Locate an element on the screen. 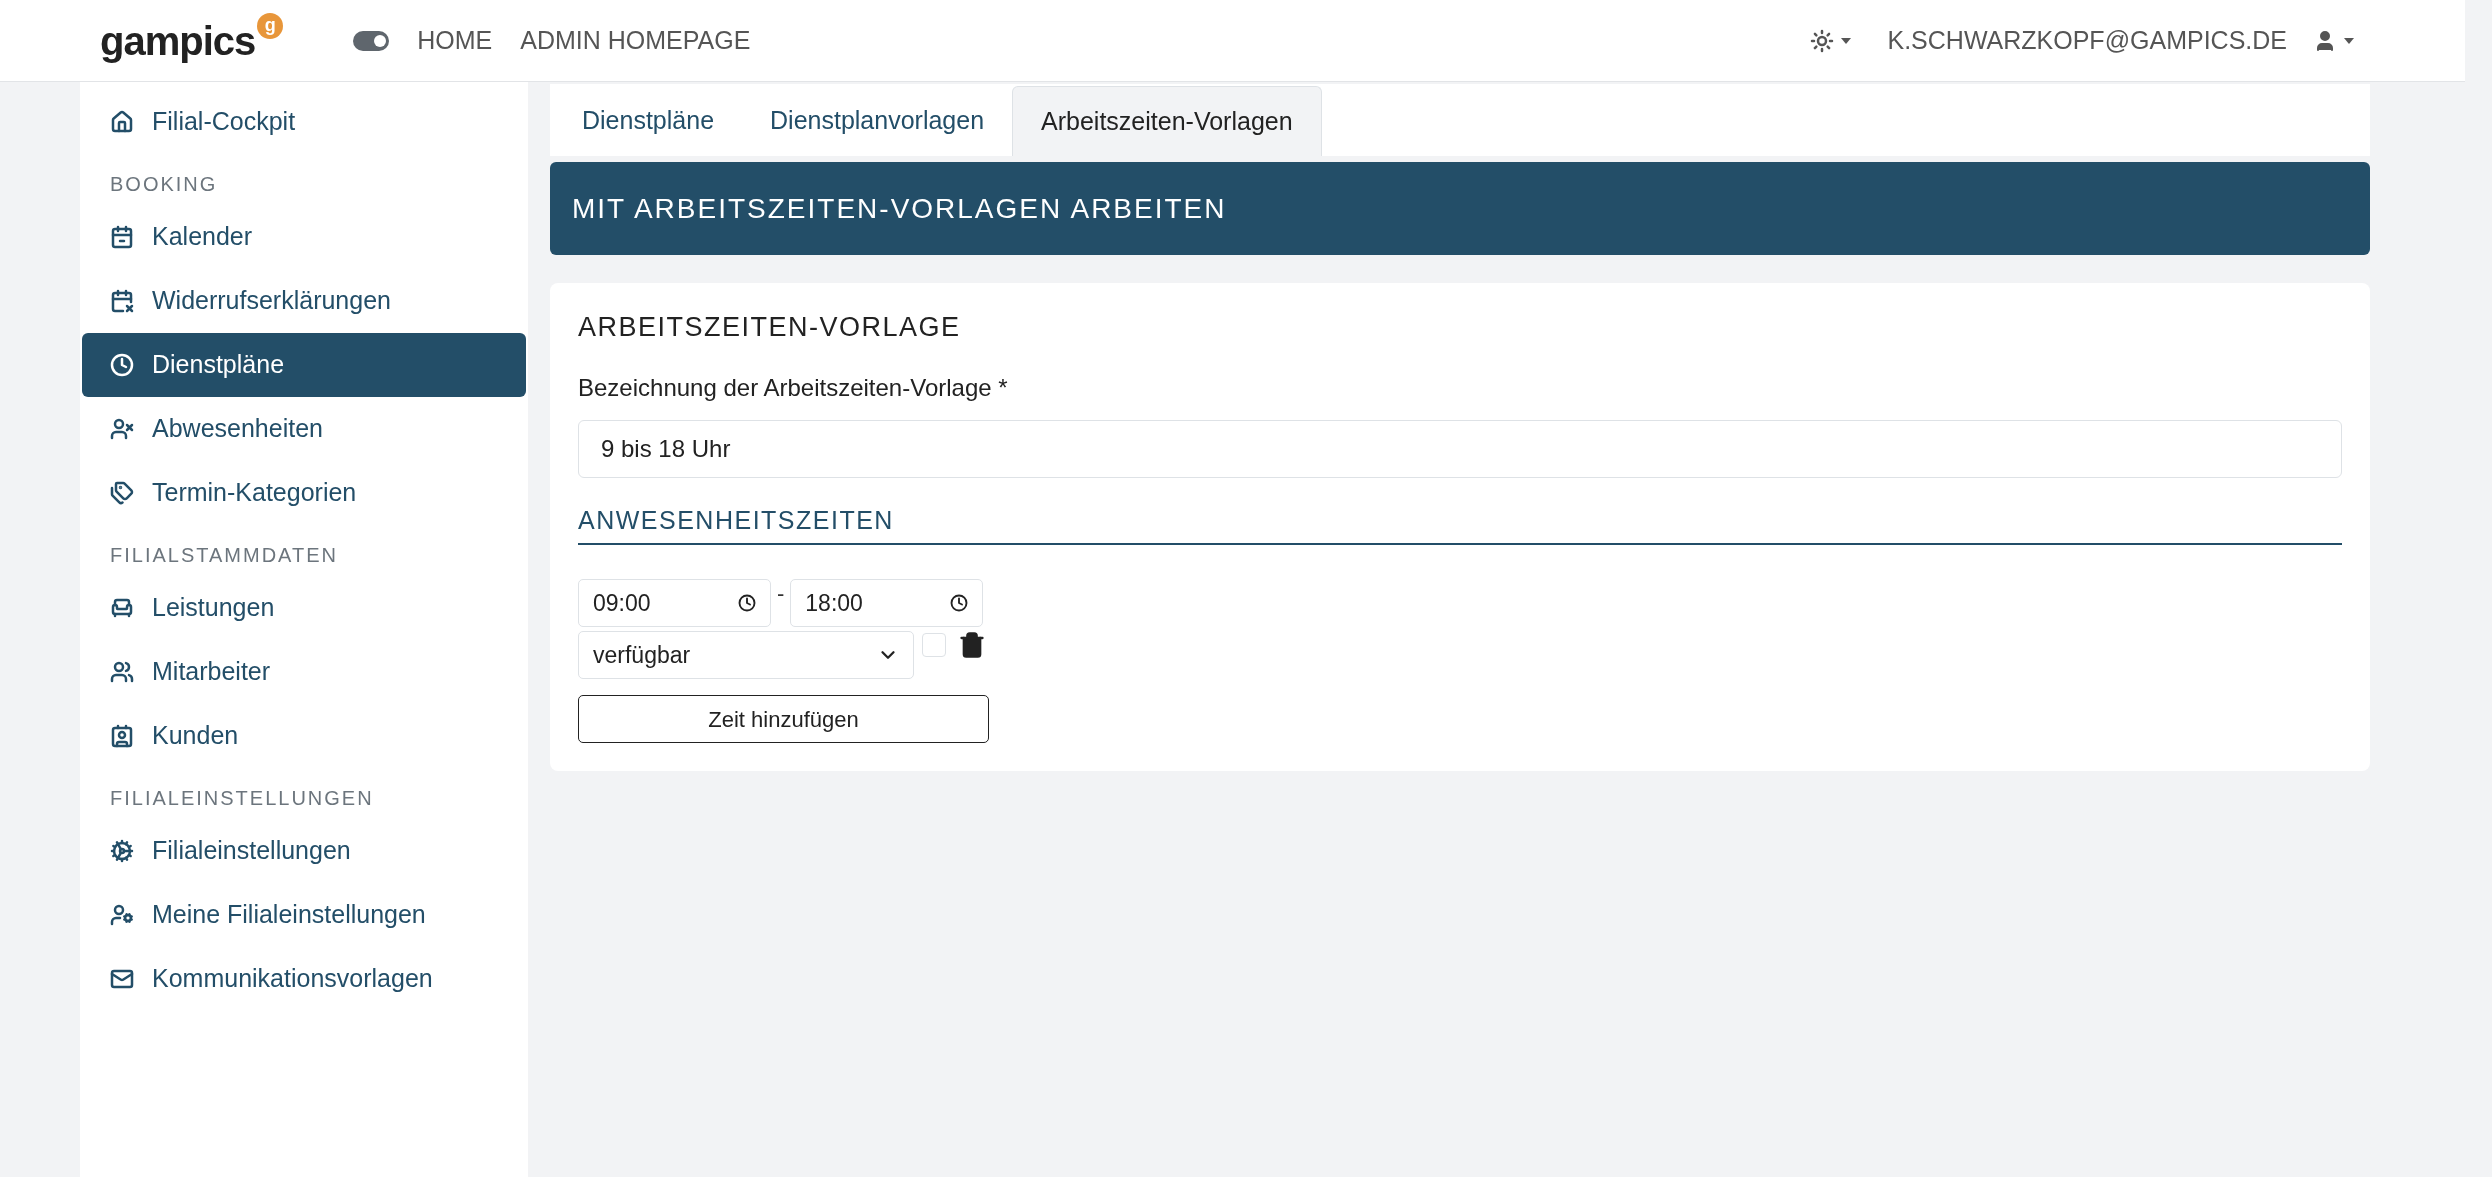 This screenshot has width=2492, height=1177. user-gear-icon is located at coordinates (122, 915).